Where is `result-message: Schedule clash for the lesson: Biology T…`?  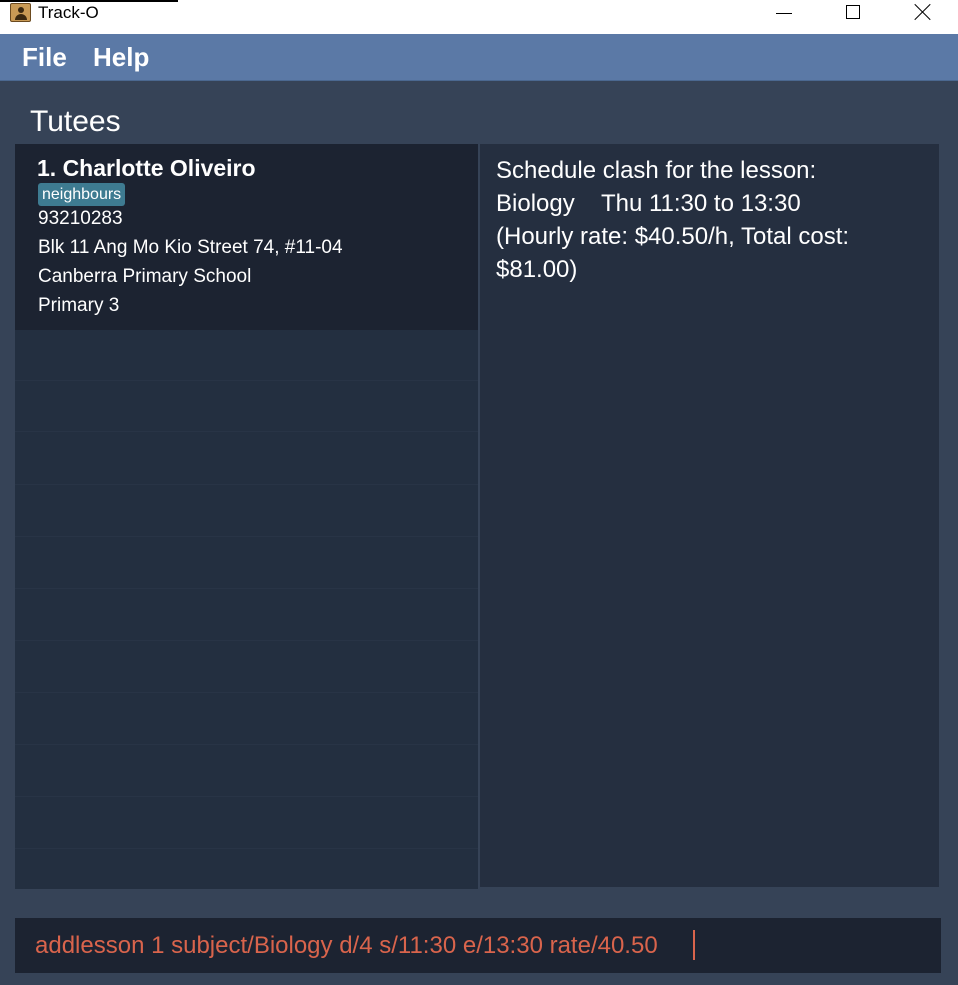
result-message: Schedule clash for the lesson: Biology T… is located at coordinates (673, 220).